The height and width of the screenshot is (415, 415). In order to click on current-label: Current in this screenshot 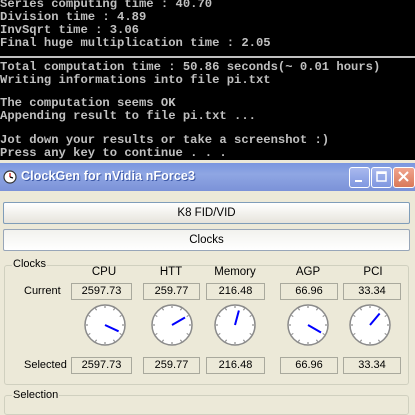, I will do `click(42, 291)`.